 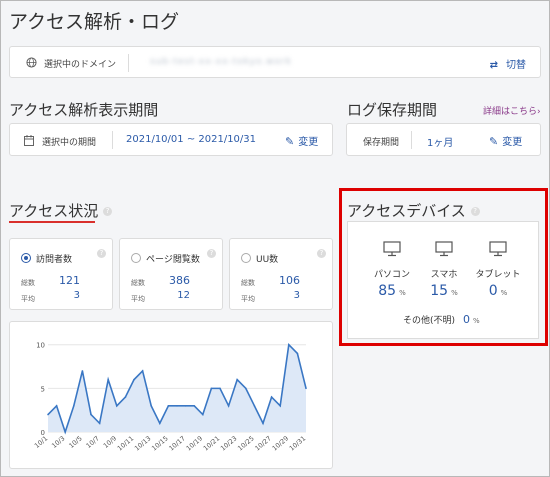 I want to click on x-tick-label: 10/5, so click(x=75, y=442).